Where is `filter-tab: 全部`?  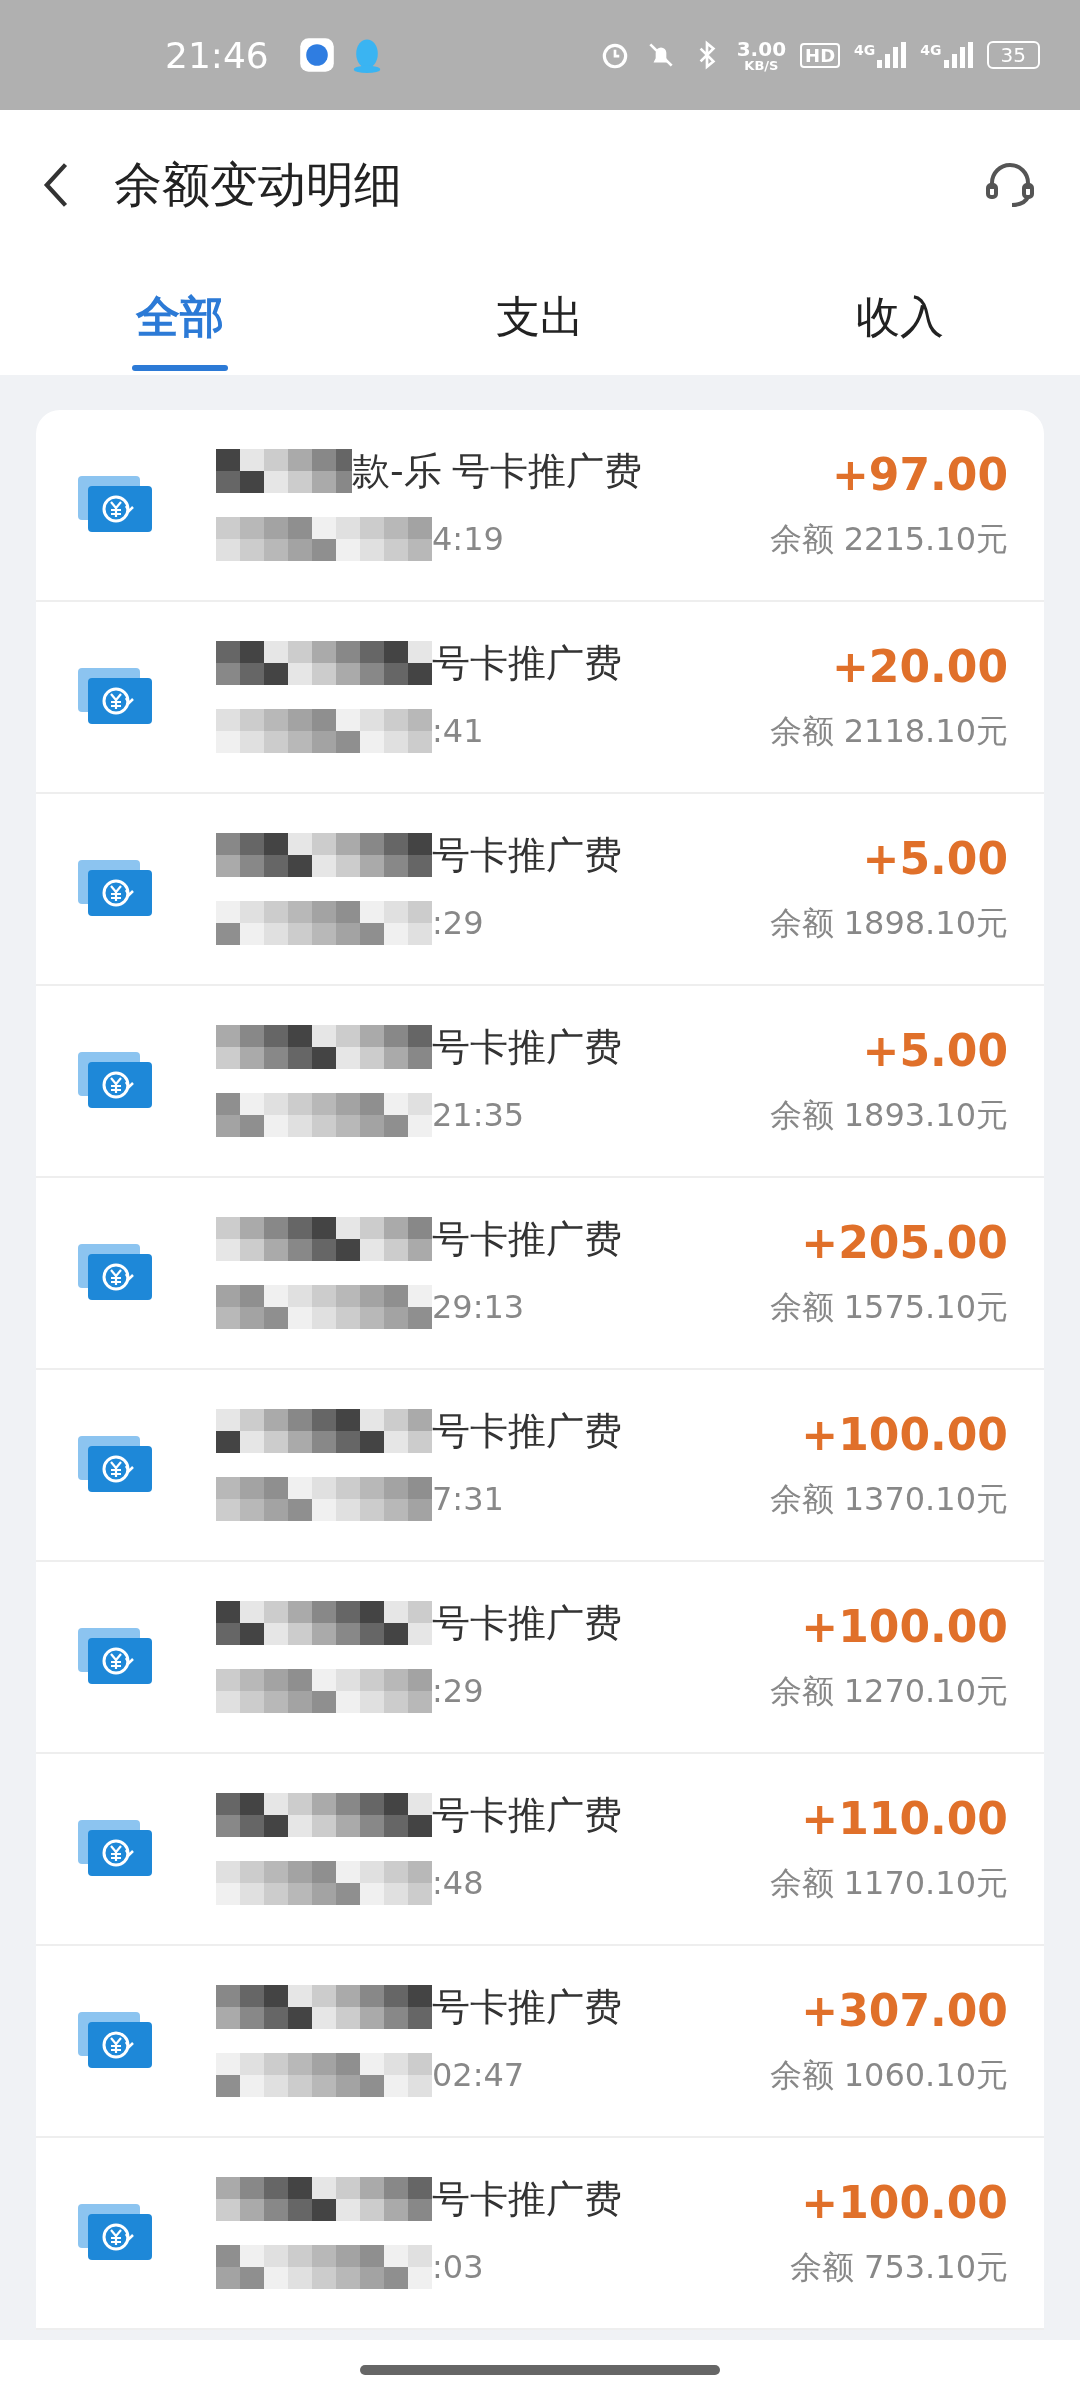
filter-tab: 全部 is located at coordinates (180, 317).